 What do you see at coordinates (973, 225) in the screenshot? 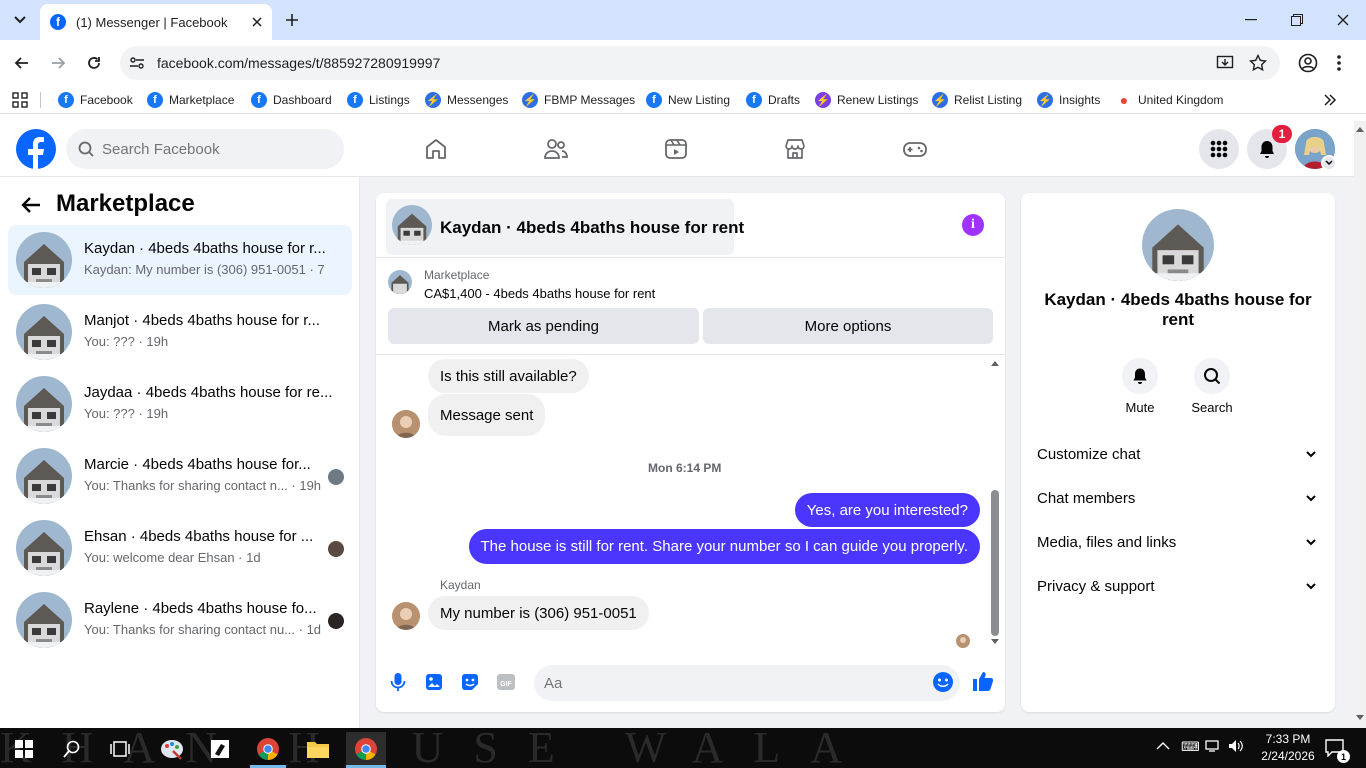
I see `conversation-info-icon: i` at bounding box center [973, 225].